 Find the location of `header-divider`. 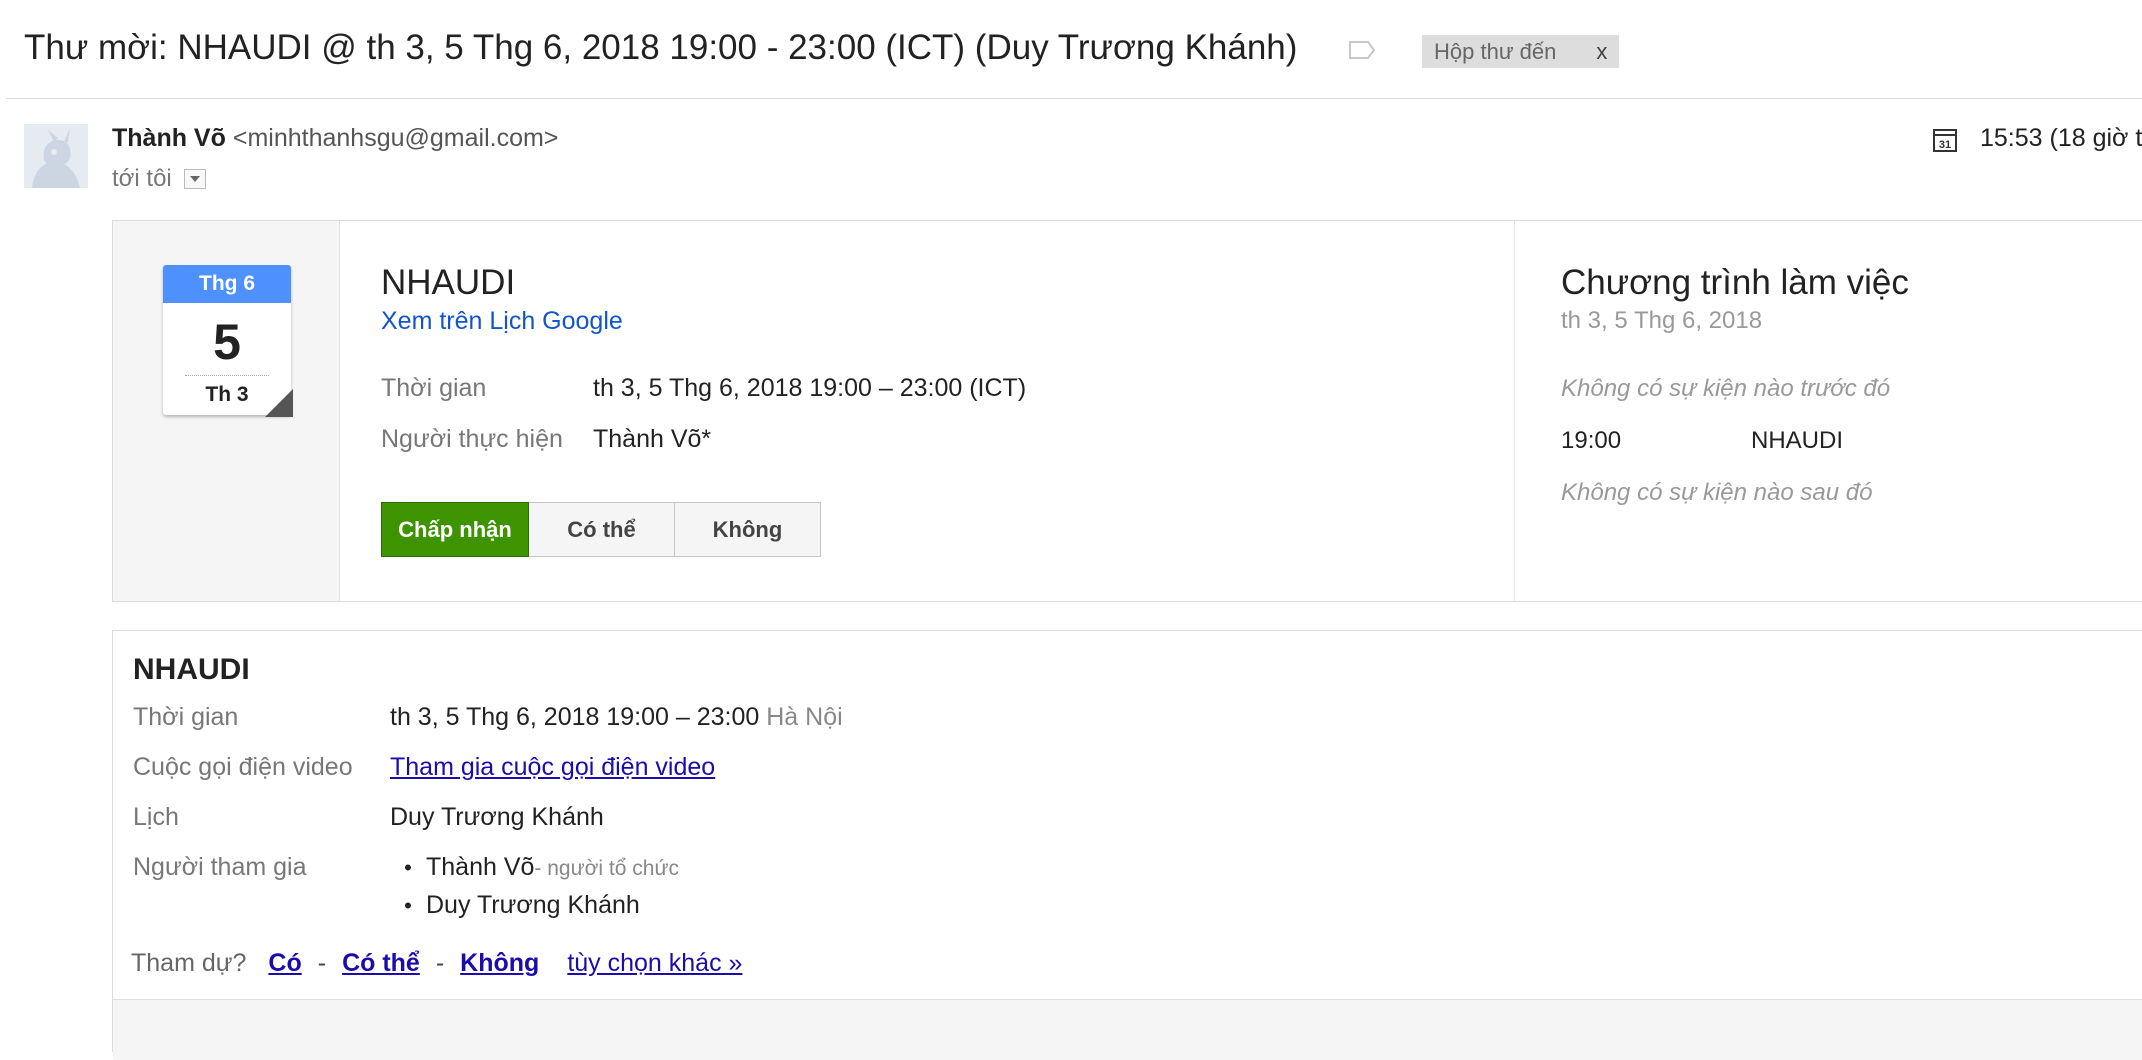

header-divider is located at coordinates (1074, 98).